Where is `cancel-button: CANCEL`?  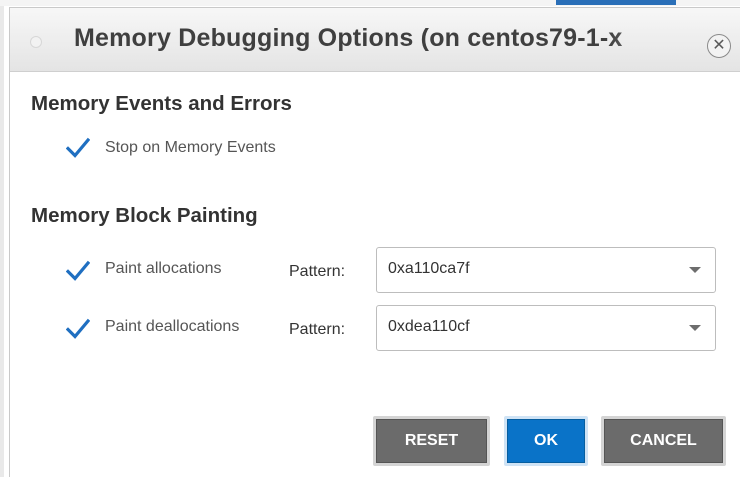 cancel-button: CANCEL is located at coordinates (663, 441).